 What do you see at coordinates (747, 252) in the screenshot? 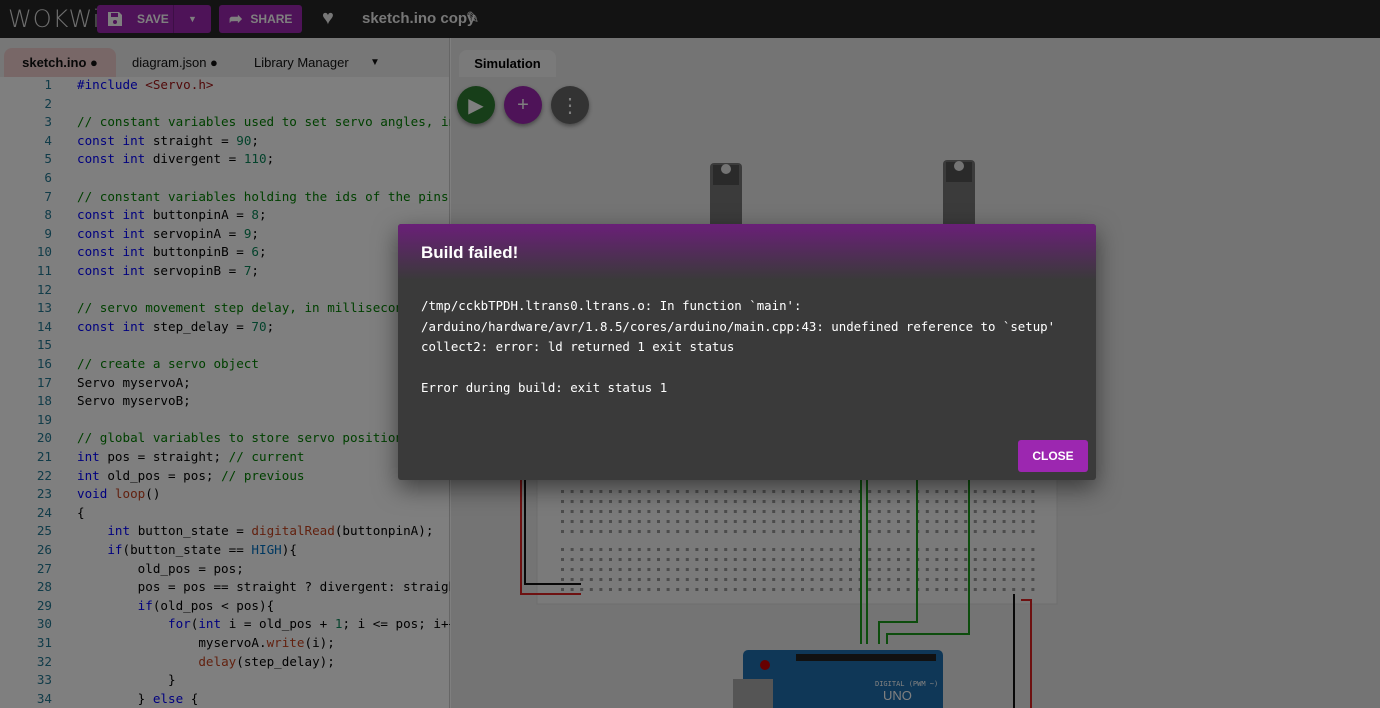
I see `dialog-title: Build failed!` at bounding box center [747, 252].